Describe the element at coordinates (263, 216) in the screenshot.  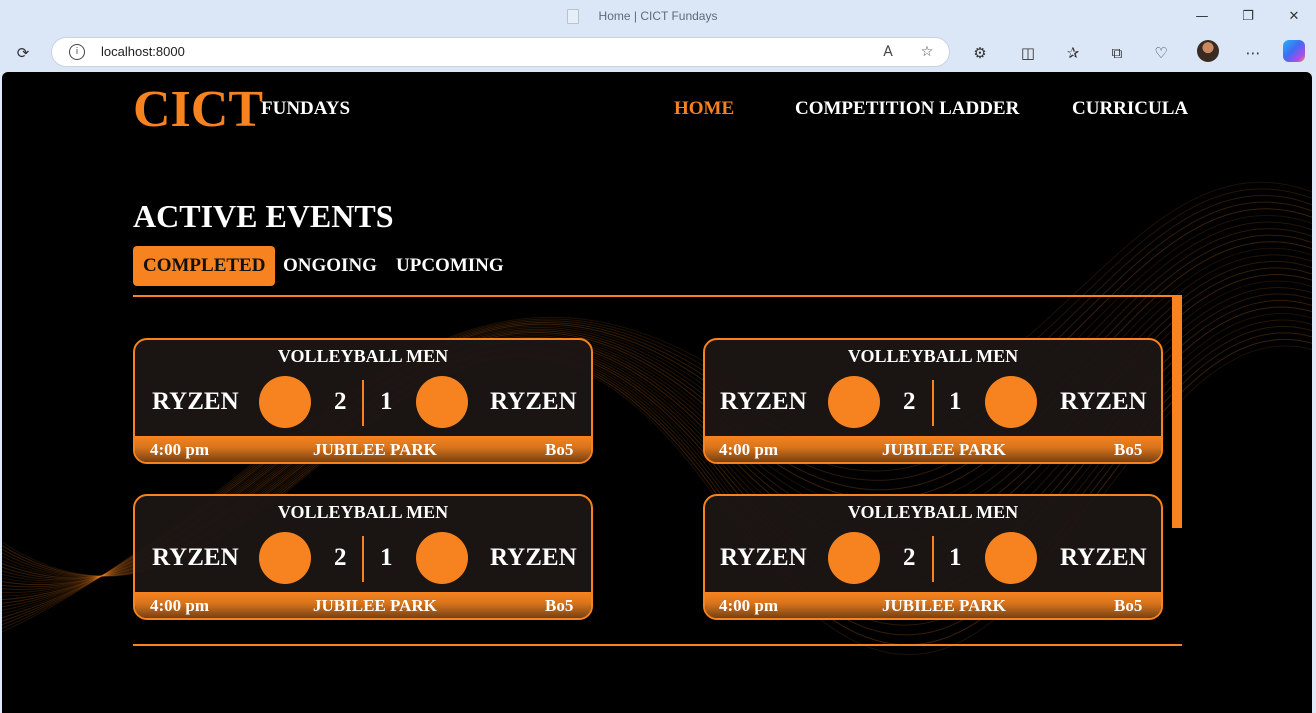
I see `section-title: ACTIVE EVENTS` at that location.